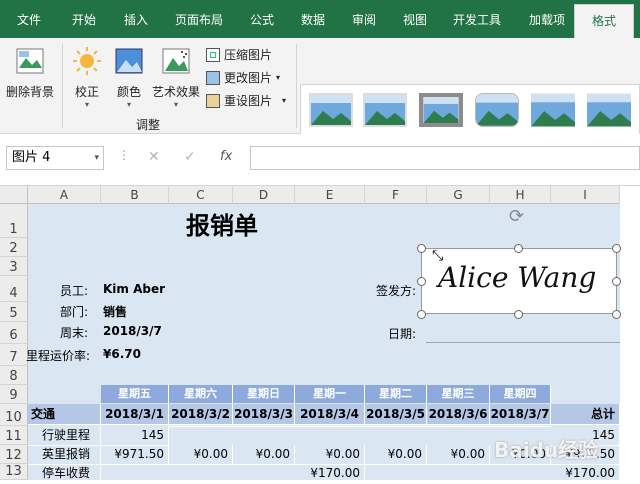  I want to click on column-header-a: A, so click(64, 195).